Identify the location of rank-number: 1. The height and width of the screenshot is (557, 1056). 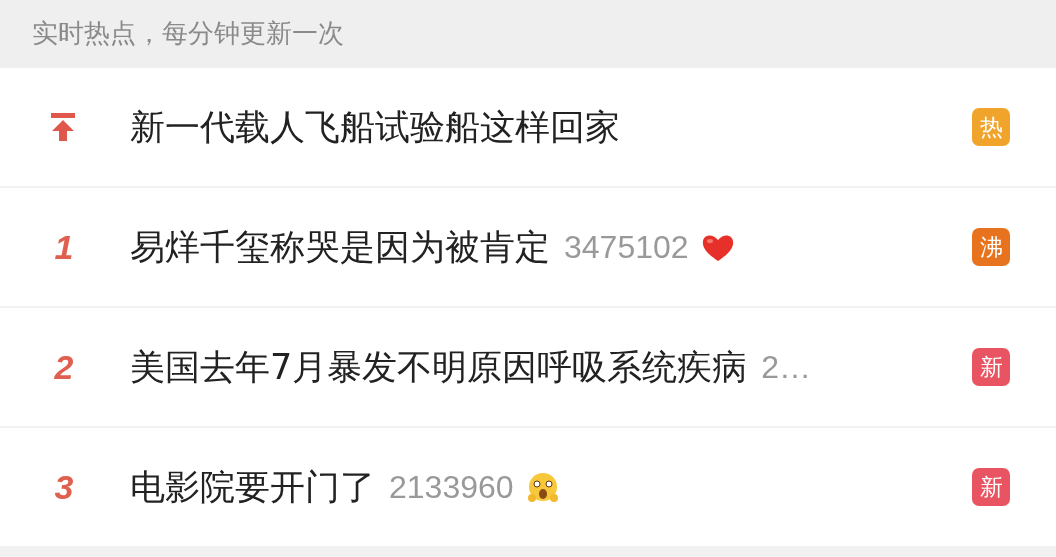
(64, 247).